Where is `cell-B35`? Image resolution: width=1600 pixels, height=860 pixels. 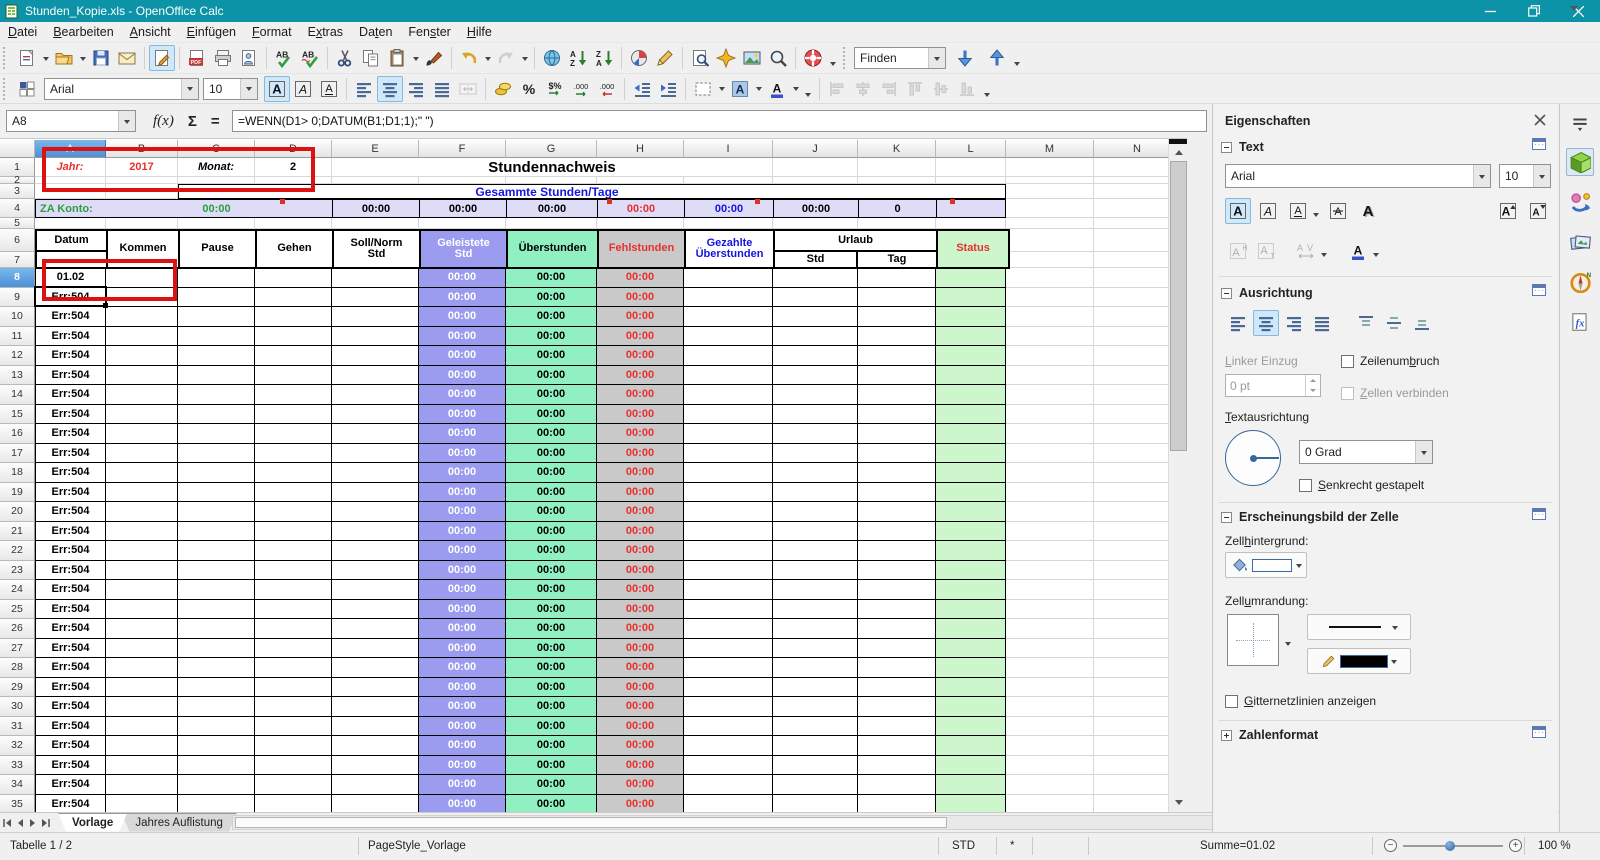
cell-B35 is located at coordinates (142, 803).